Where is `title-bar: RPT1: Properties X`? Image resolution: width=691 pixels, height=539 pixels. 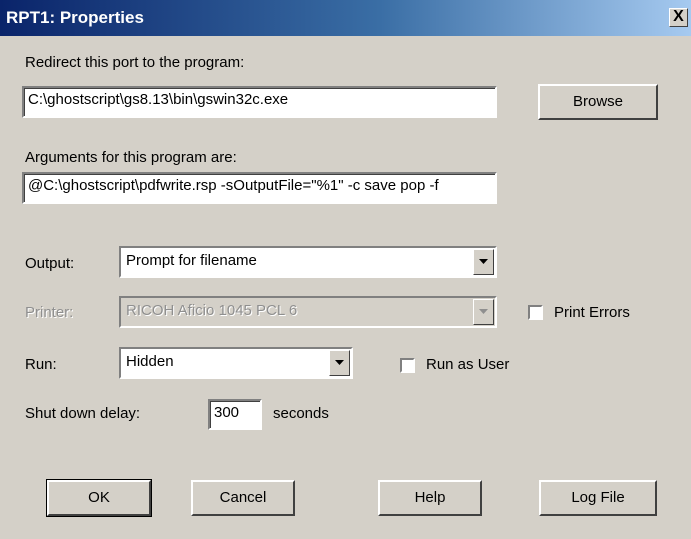 title-bar: RPT1: Properties X is located at coordinates (345, 18).